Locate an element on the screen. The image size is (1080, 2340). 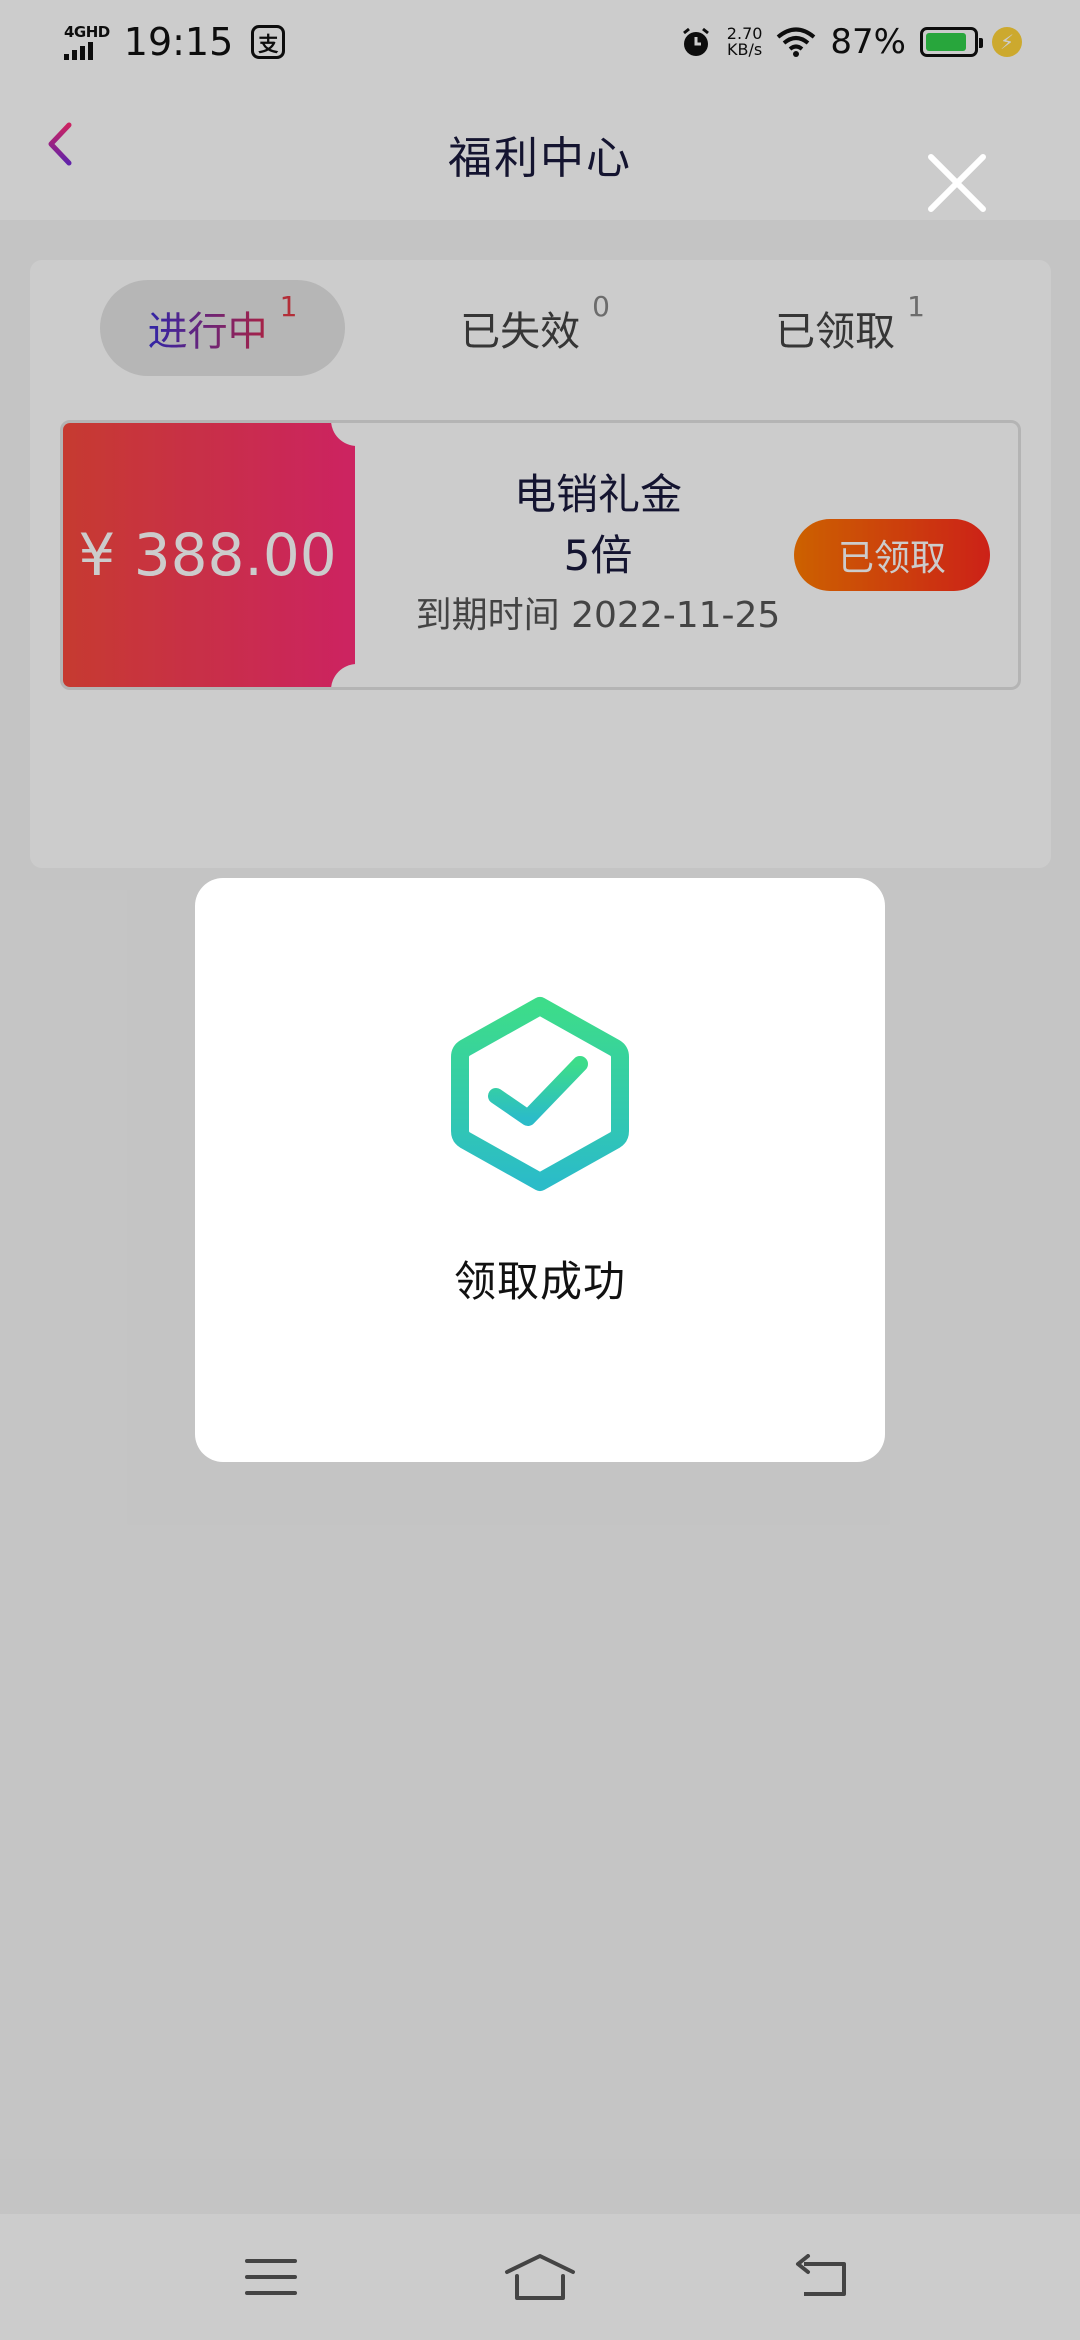
success-message: 领取成功 is located at coordinates (539, 1281).